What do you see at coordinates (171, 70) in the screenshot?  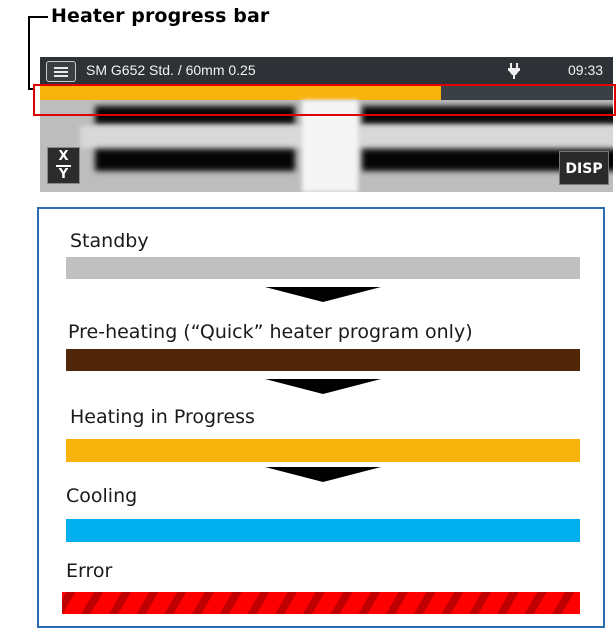 I see `heater-program-title: SM G652 Std. / 60mm 0.25` at bounding box center [171, 70].